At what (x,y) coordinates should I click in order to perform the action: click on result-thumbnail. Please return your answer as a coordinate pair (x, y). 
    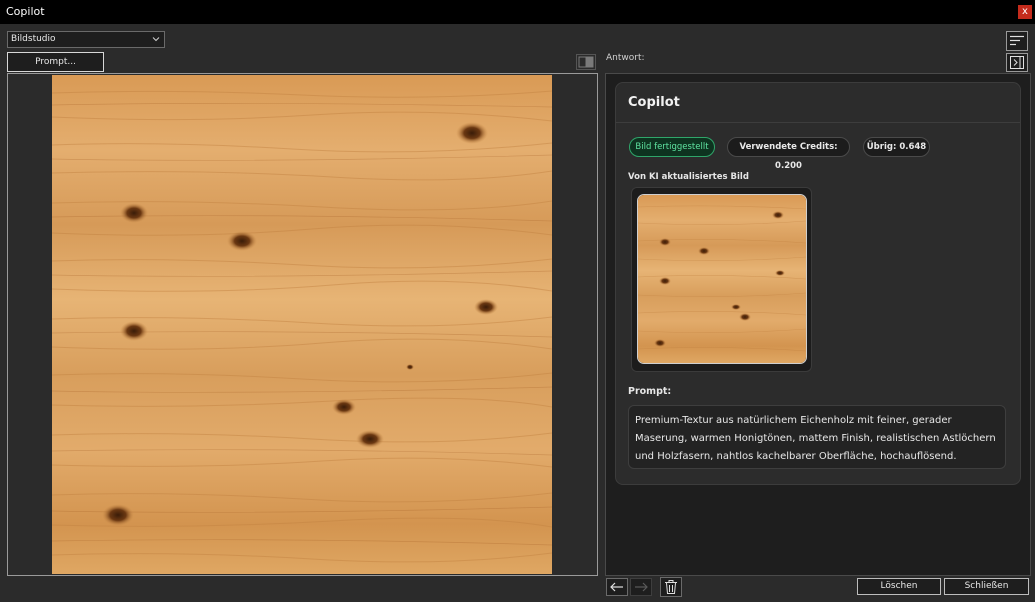
    Looking at the image, I should click on (722, 279).